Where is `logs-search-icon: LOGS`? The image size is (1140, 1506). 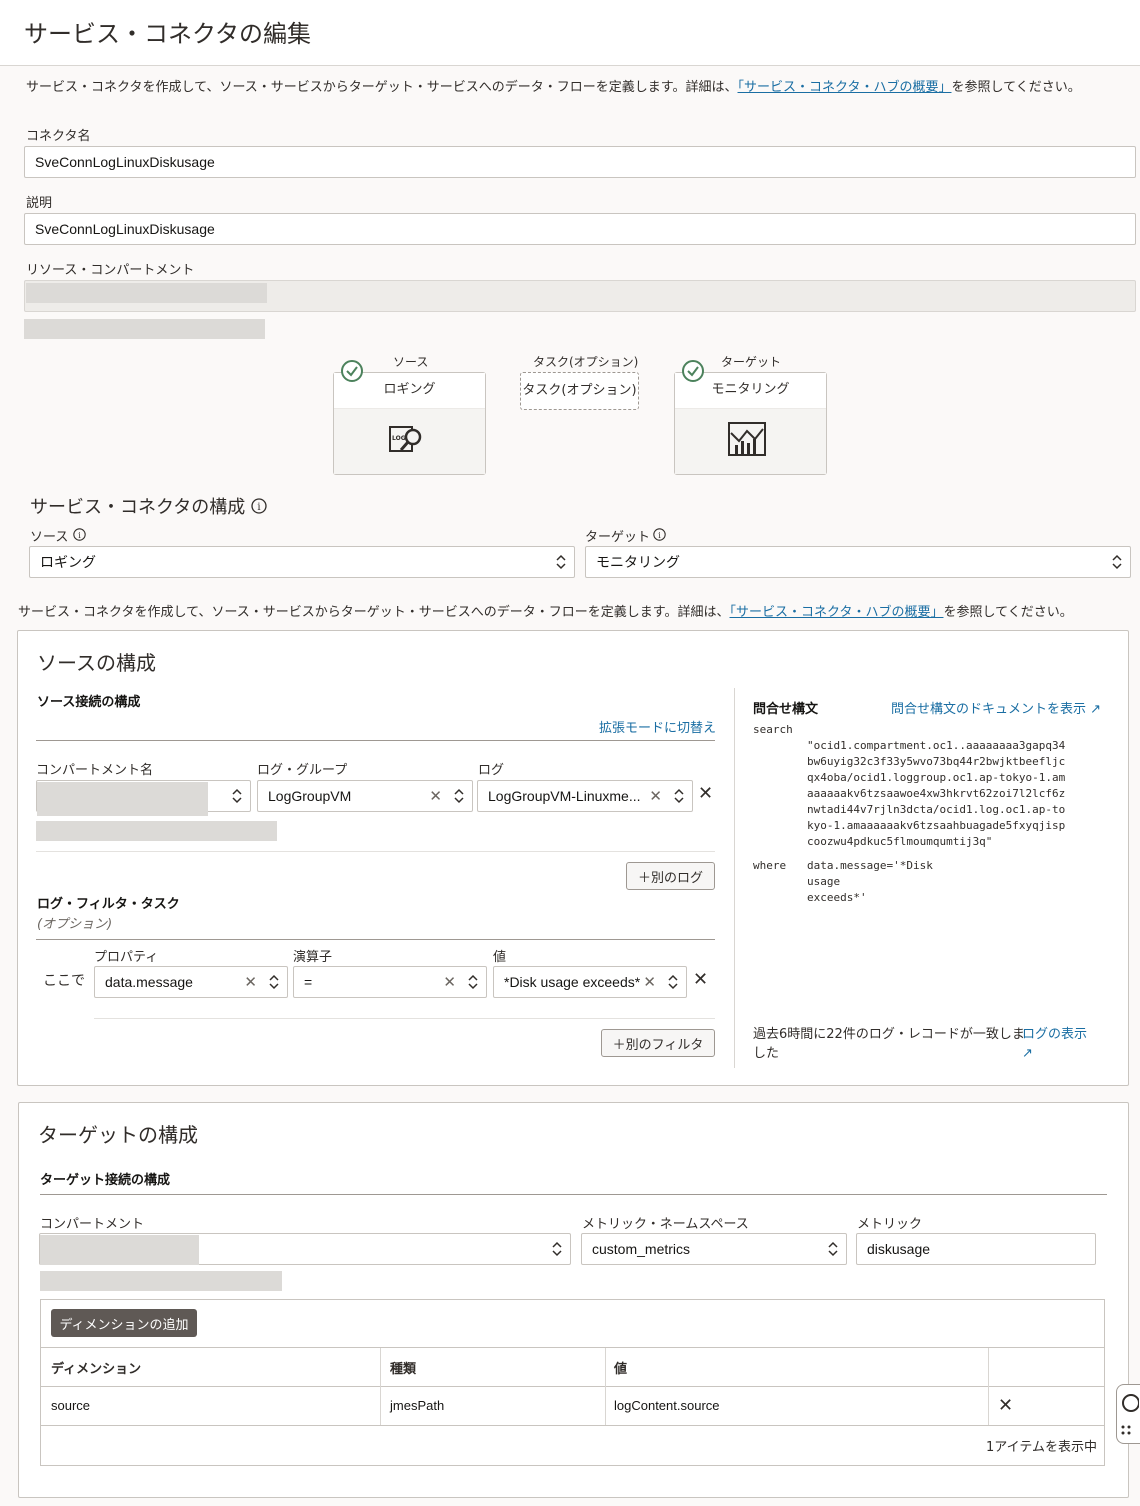
logs-search-icon: LOGS is located at coordinates (405, 439).